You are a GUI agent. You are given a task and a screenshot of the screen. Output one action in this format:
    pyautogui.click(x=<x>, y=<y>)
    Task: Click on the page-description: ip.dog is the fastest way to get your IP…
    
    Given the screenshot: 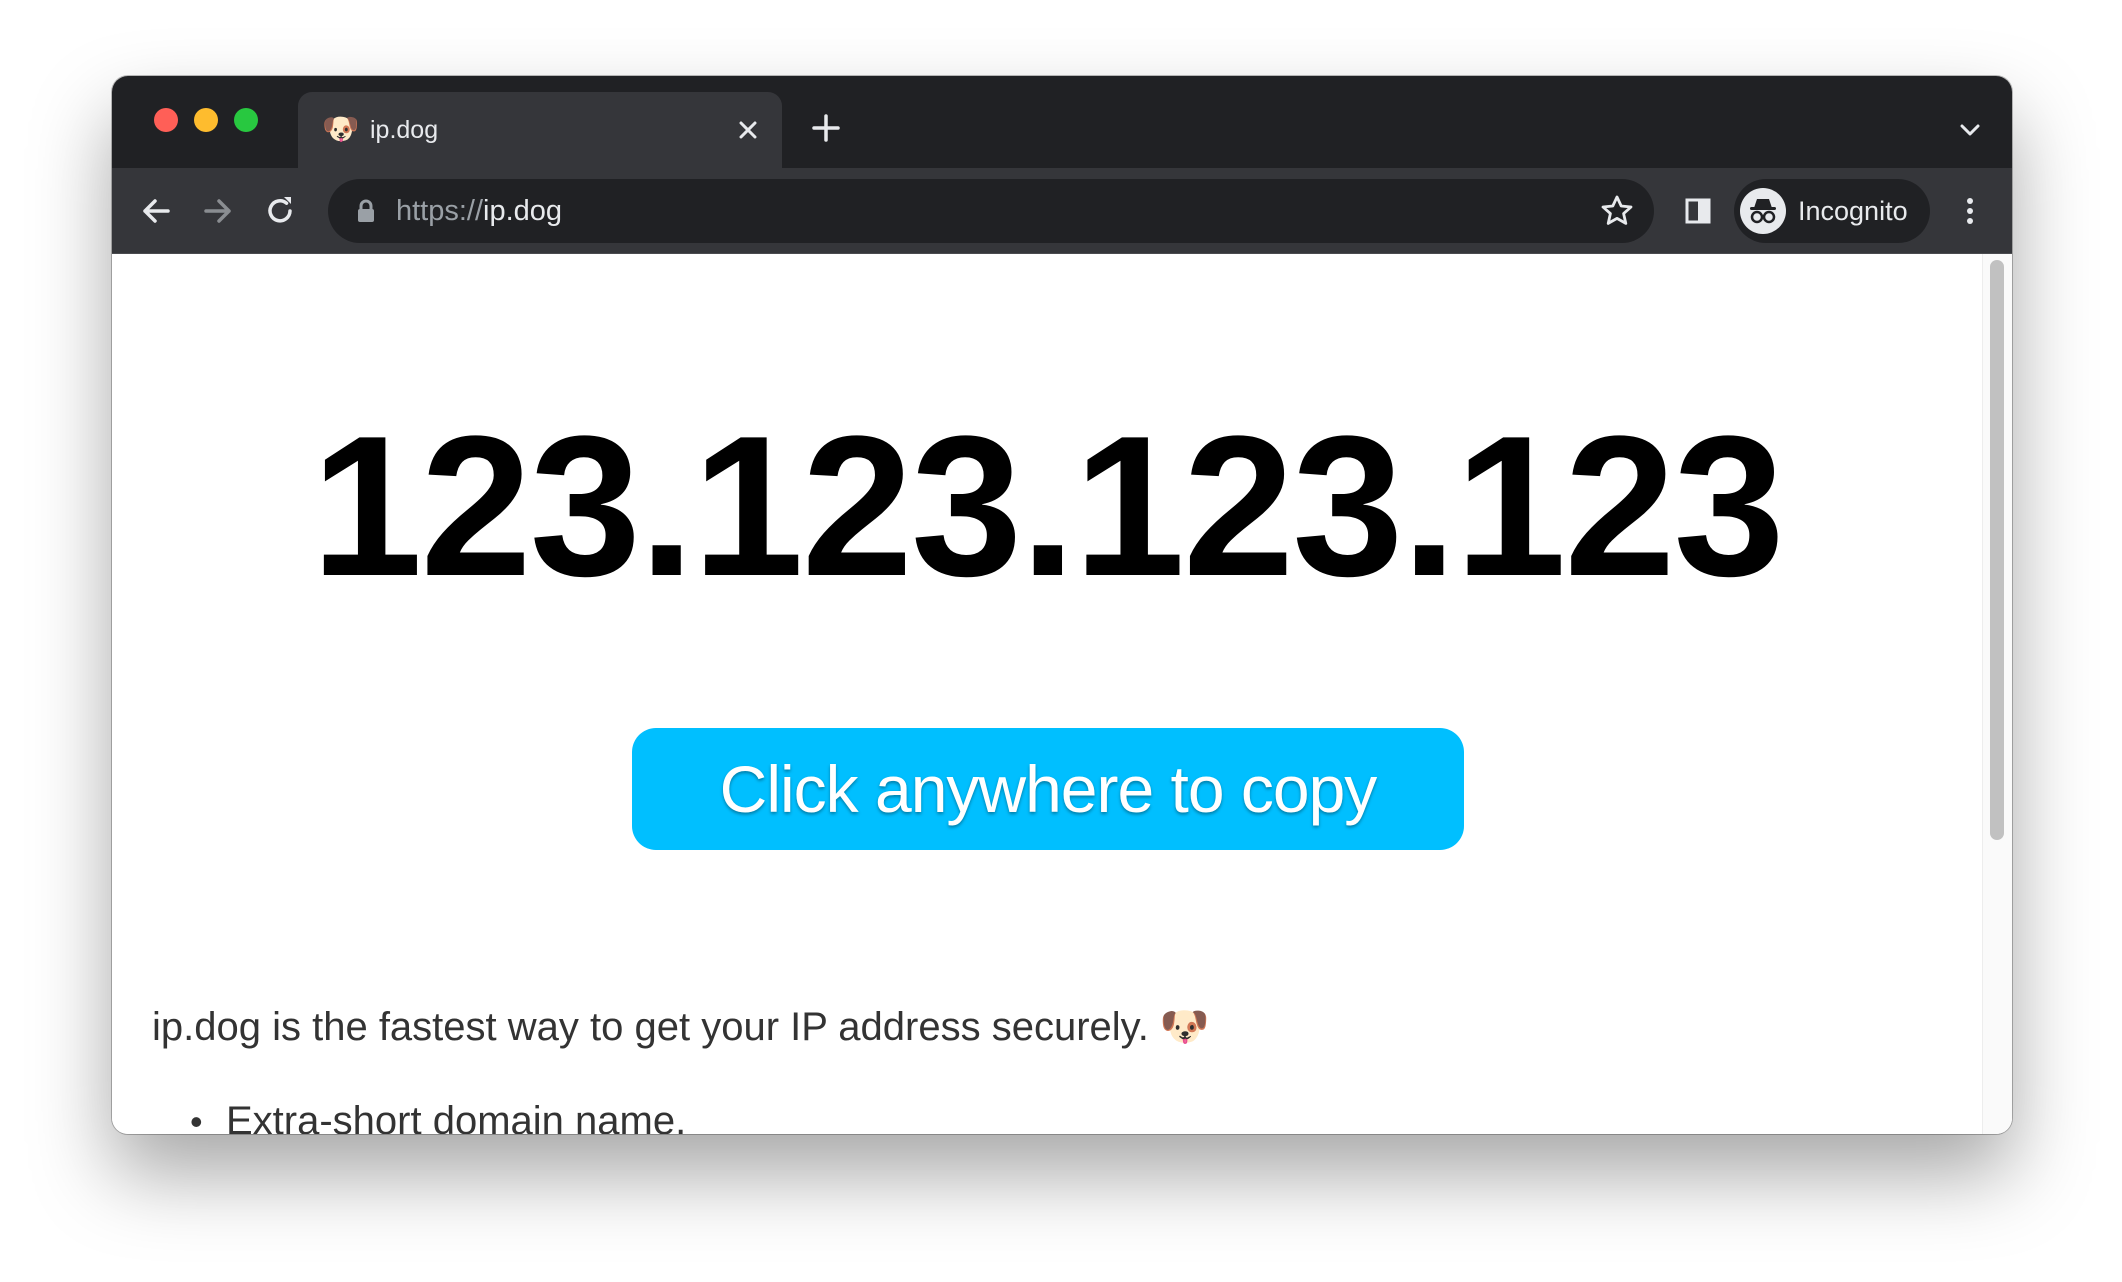 What is the action you would take?
    pyautogui.click(x=681, y=1027)
    